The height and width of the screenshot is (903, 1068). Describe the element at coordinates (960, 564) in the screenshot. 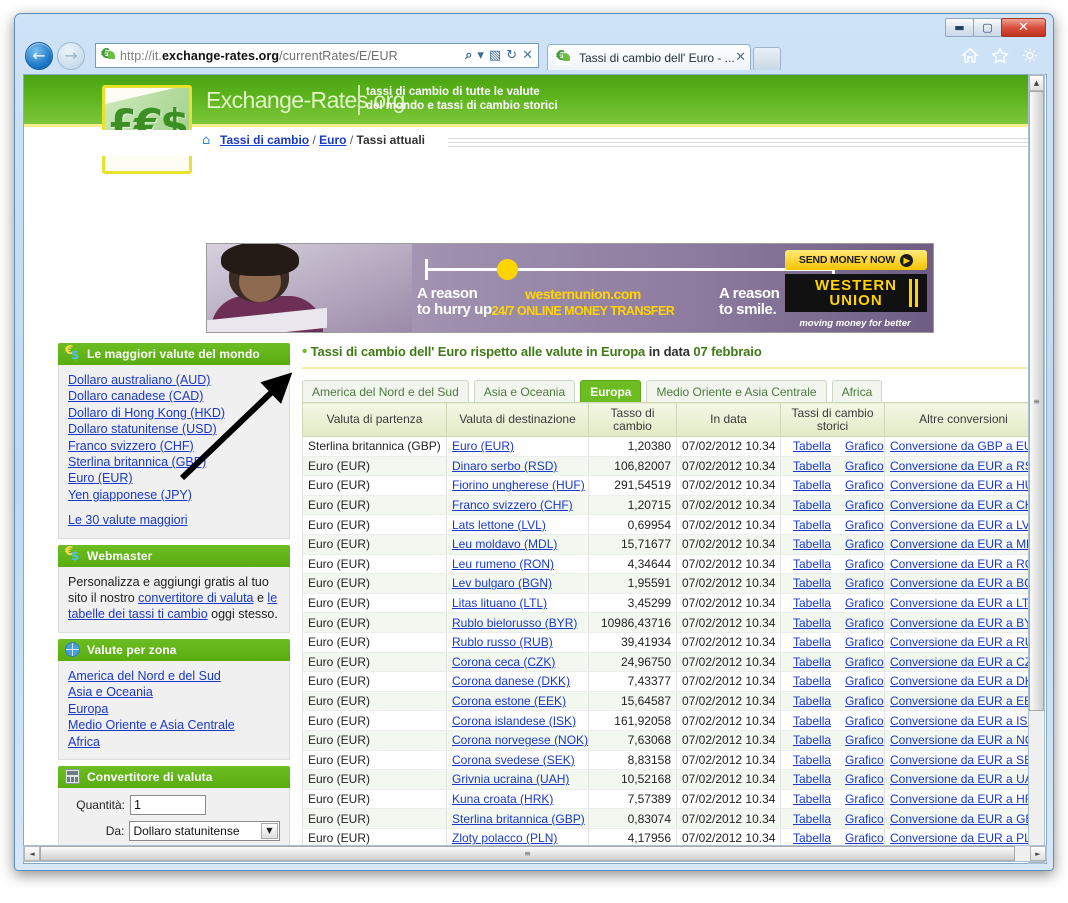

I see `link-conversion: Conversione da EUR a RON` at that location.